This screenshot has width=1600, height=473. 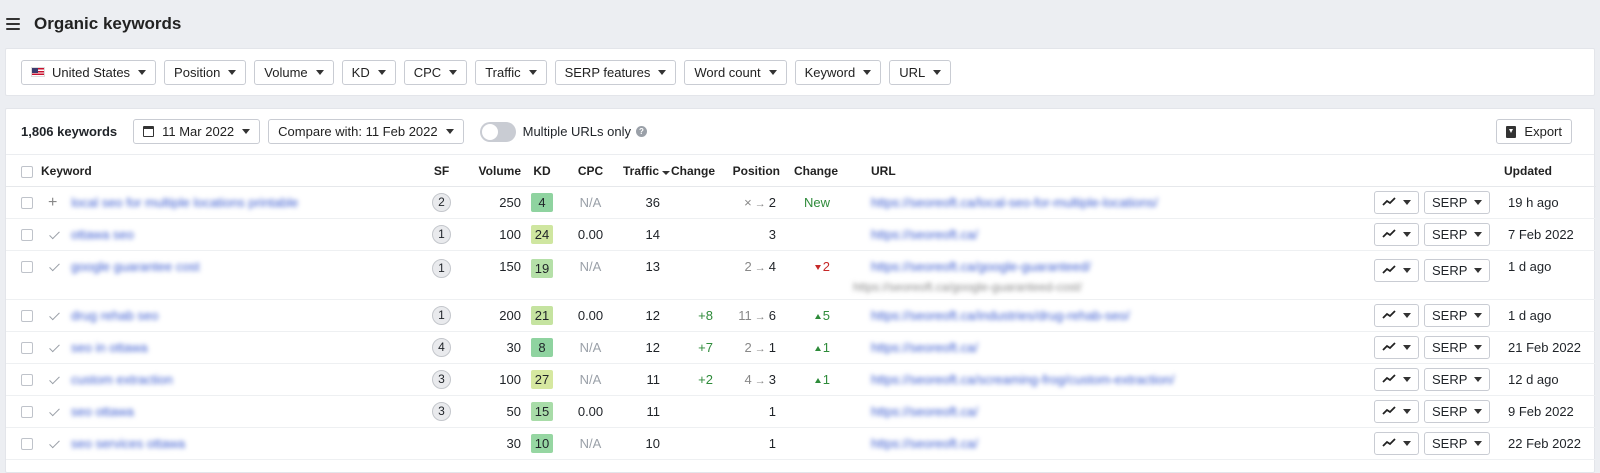 I want to click on compare-date-picker: Compare with: 11 Feb 2022, so click(x=366, y=131).